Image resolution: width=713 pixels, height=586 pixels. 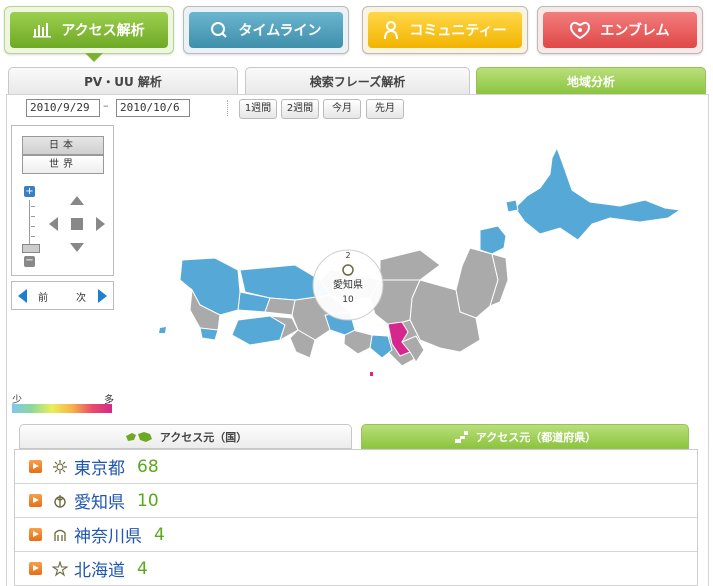 I want to click on map-control: 日本 世界 + −, so click(x=62, y=200).